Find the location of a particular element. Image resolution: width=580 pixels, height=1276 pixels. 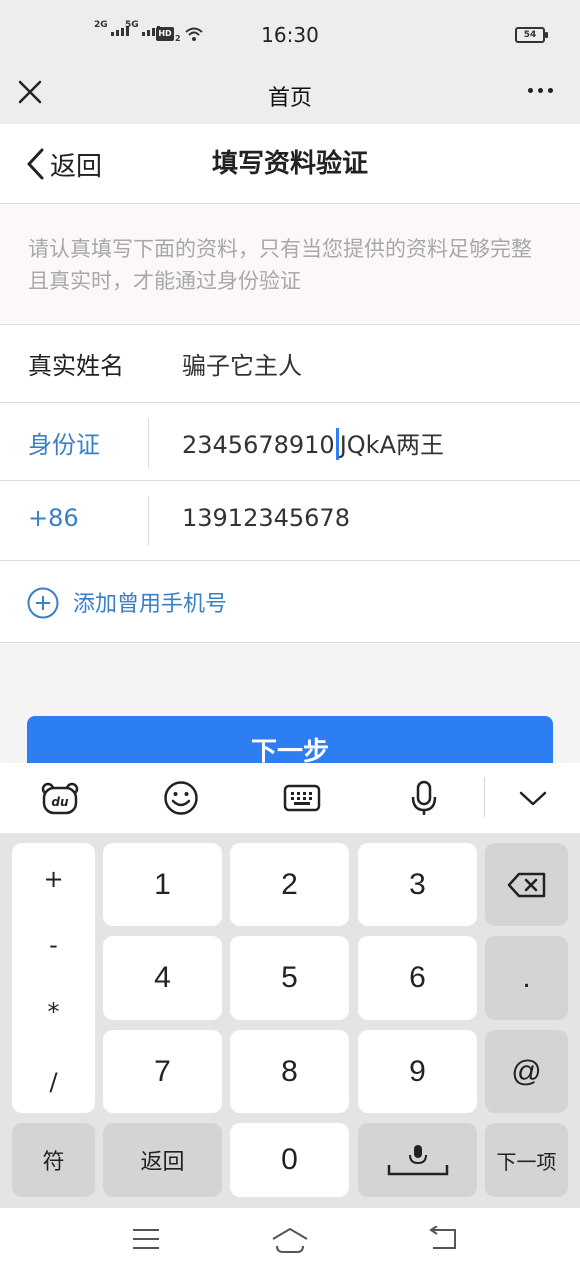

notice-text: 请认真填写下面的资料，只有当您提供的资料足够完整且真实时，才能通过身份验证 is located at coordinates (280, 265).